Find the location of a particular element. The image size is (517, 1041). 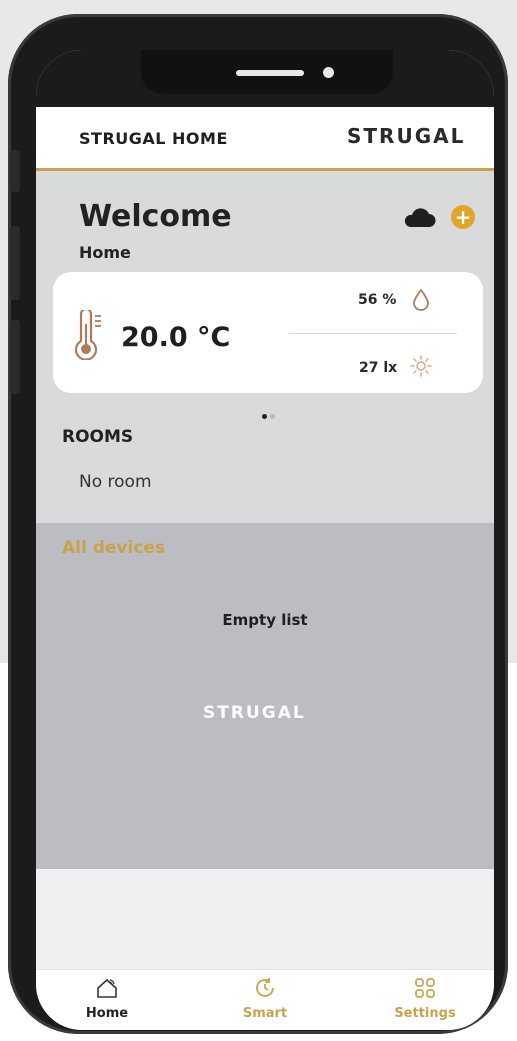

home-icon is located at coordinates (107, 990).